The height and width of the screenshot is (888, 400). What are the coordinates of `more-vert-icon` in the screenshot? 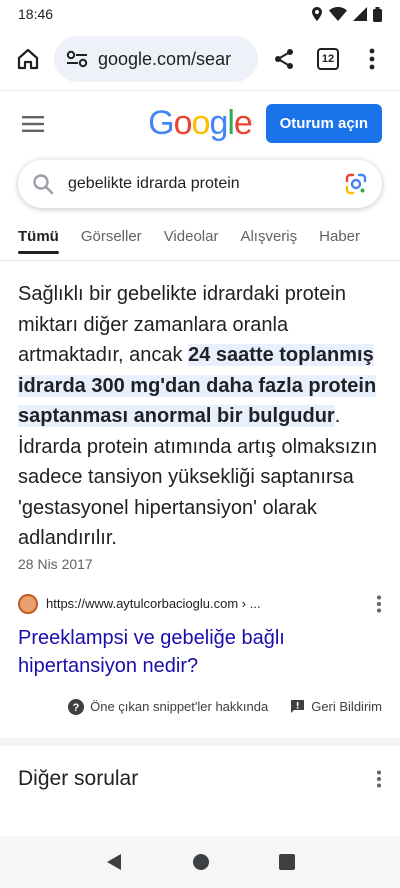 It's located at (372, 59).